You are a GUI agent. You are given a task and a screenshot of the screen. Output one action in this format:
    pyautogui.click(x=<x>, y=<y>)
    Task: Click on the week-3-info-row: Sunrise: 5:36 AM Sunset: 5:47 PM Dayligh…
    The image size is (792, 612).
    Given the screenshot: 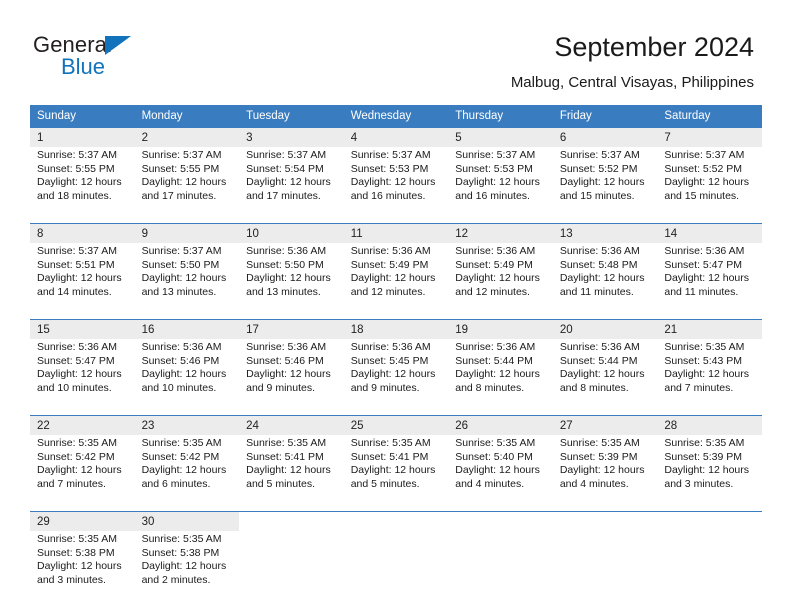 What is the action you would take?
    pyautogui.click(x=396, y=377)
    